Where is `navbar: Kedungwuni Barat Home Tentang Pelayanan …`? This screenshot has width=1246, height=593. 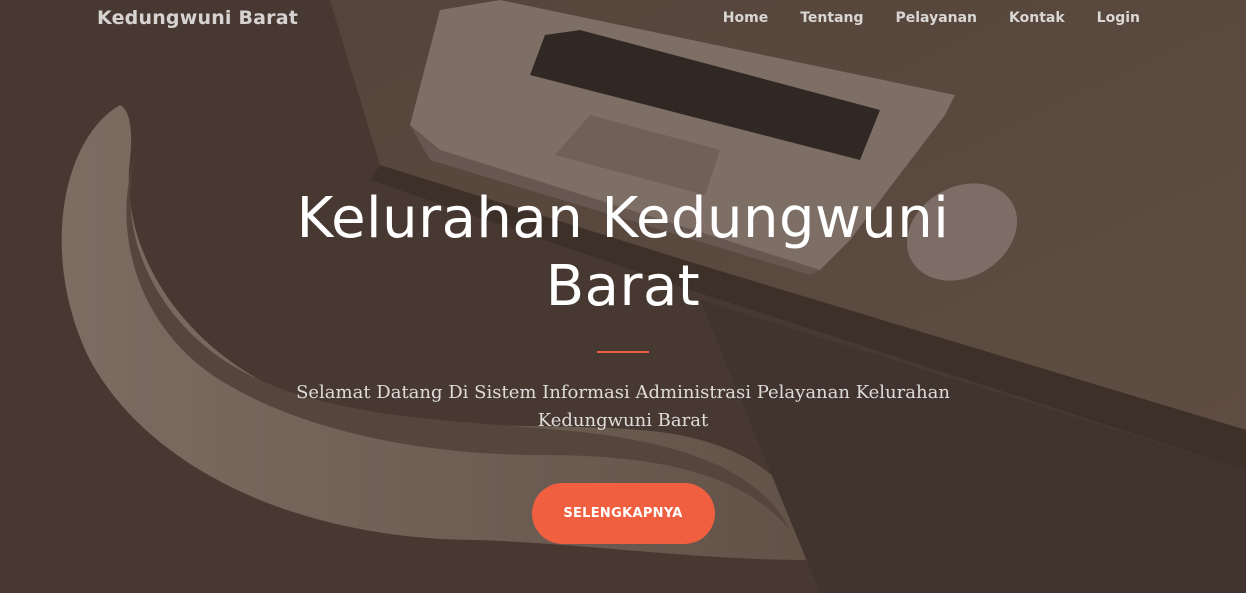 navbar: Kedungwuni Barat Home Tentang Pelayanan … is located at coordinates (623, 20).